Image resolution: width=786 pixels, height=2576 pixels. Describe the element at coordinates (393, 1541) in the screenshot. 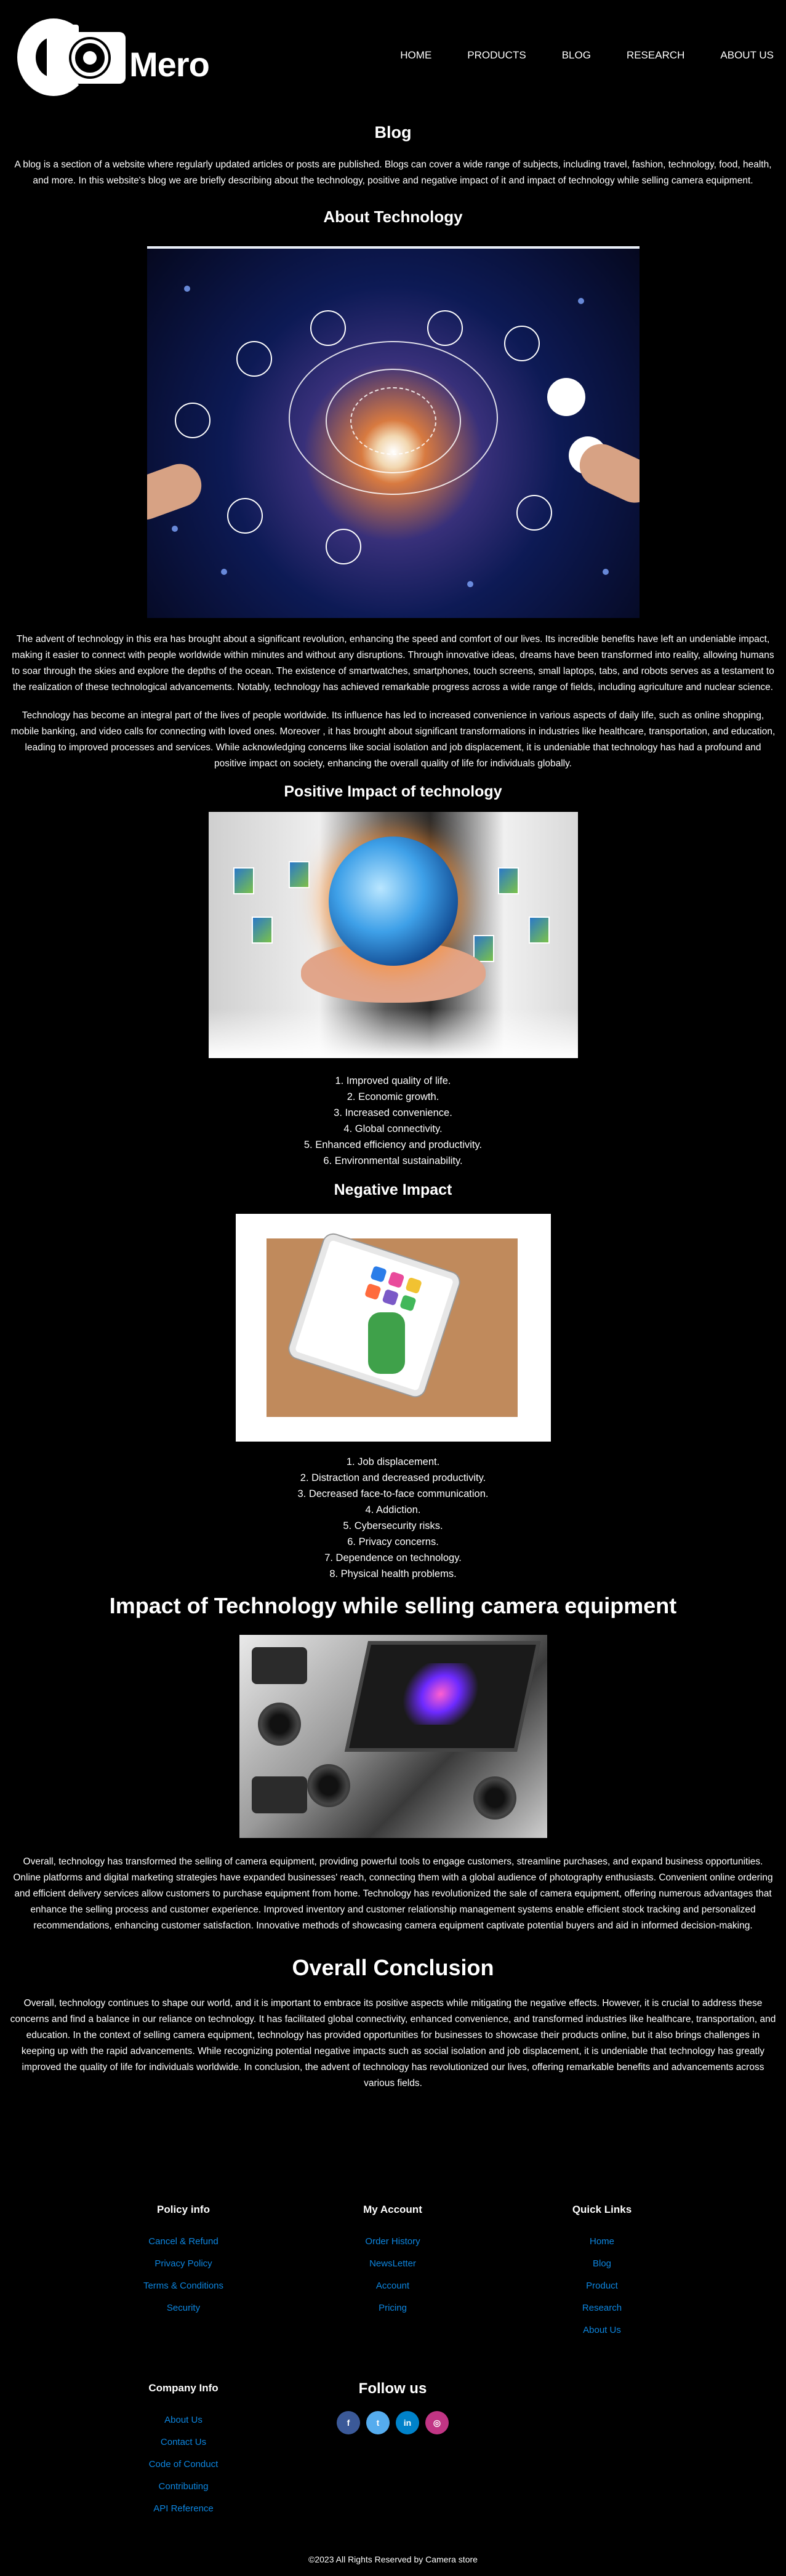

I see `list-item: 6. Privacy concerns.` at that location.